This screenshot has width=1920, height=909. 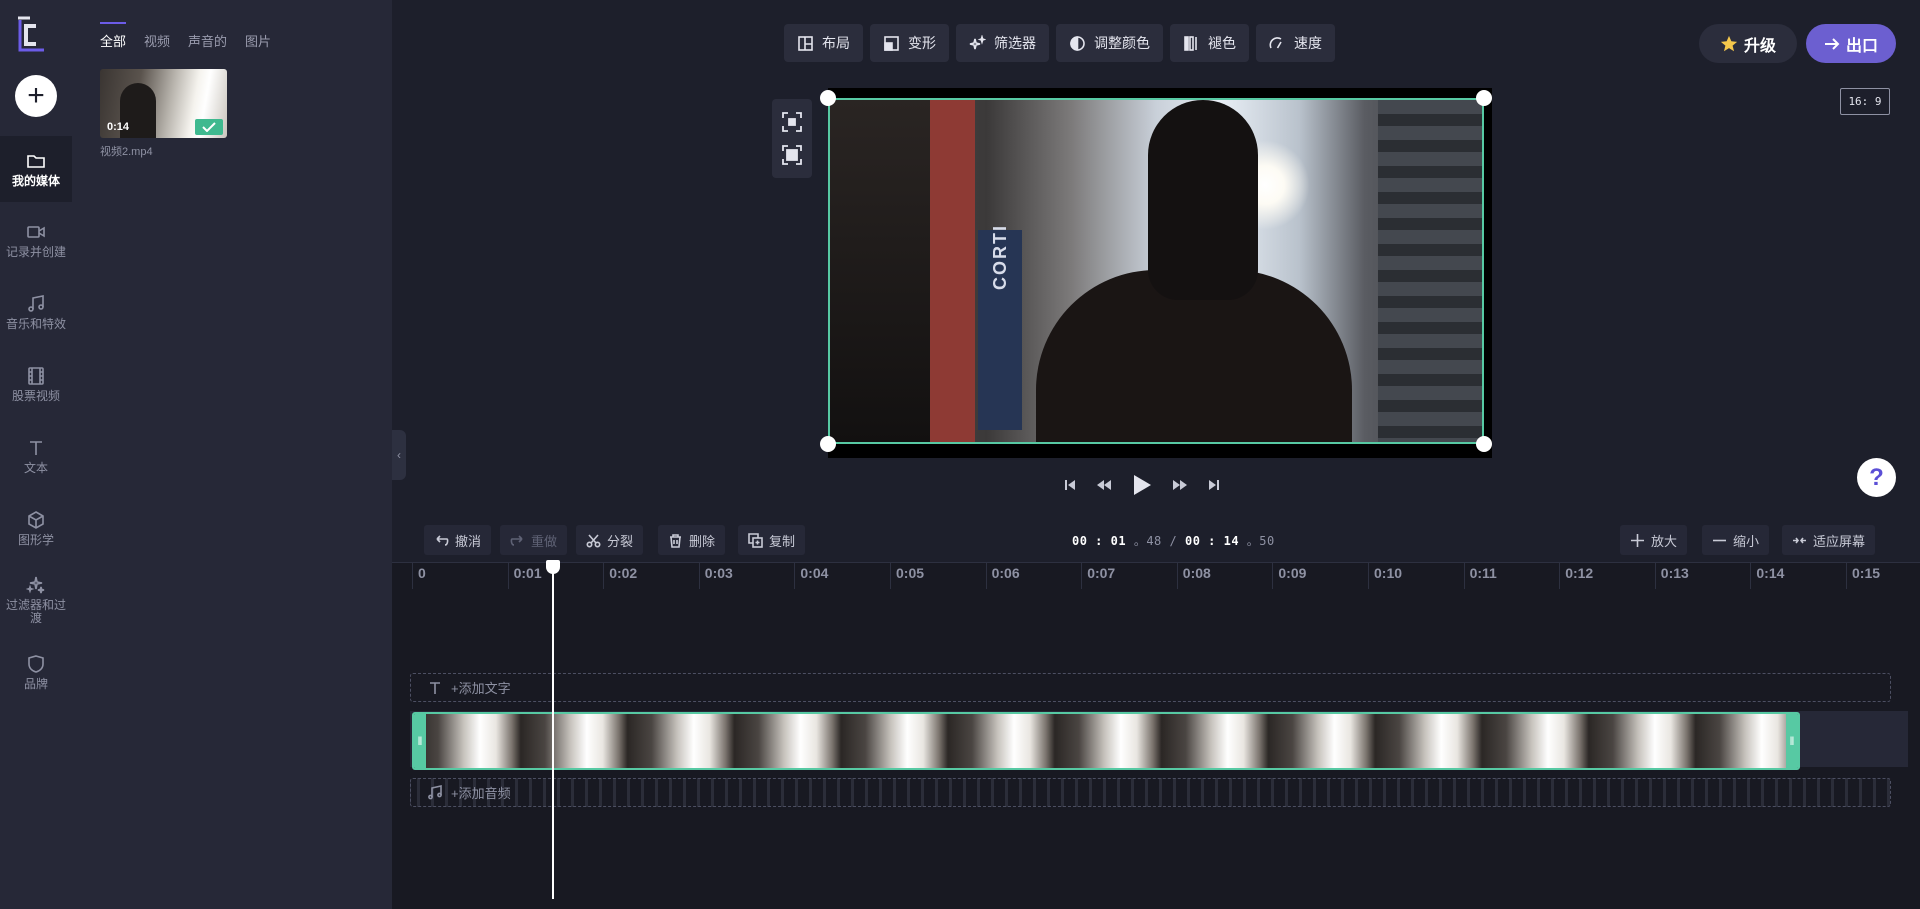 What do you see at coordinates (207, 39) in the screenshot?
I see `tab-audio: 声音的` at bounding box center [207, 39].